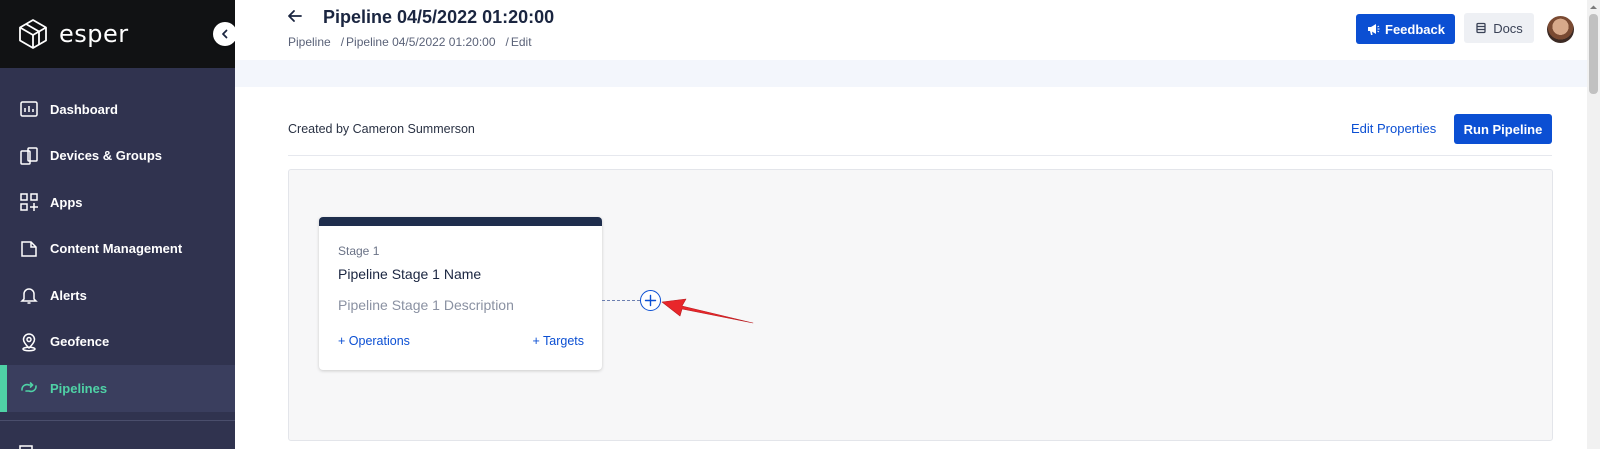 This screenshot has width=1600, height=449. I want to click on annotation-arrow-icon, so click(707, 311).